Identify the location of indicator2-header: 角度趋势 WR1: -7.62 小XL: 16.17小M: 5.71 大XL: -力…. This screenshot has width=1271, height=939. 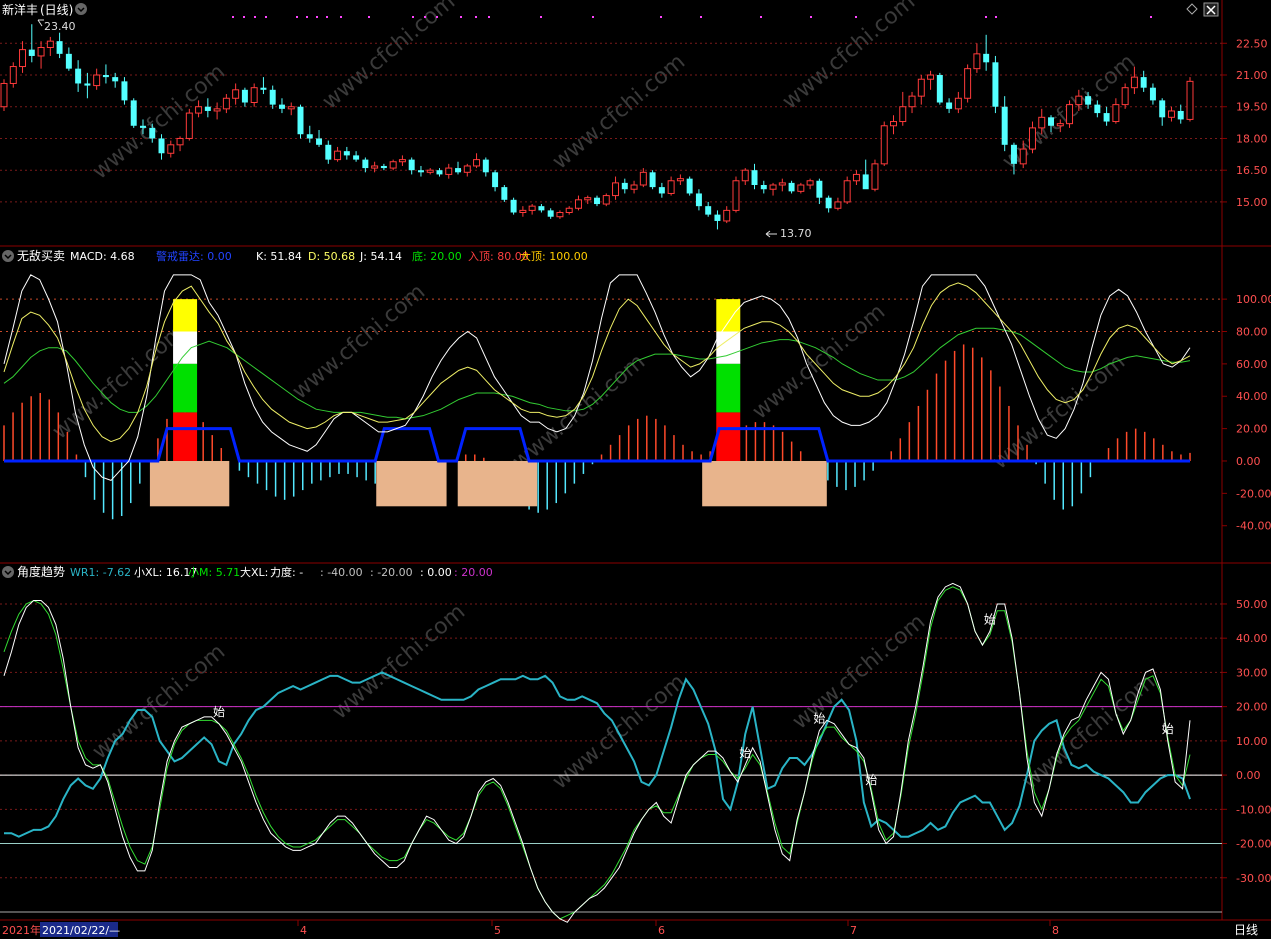
(247, 571).